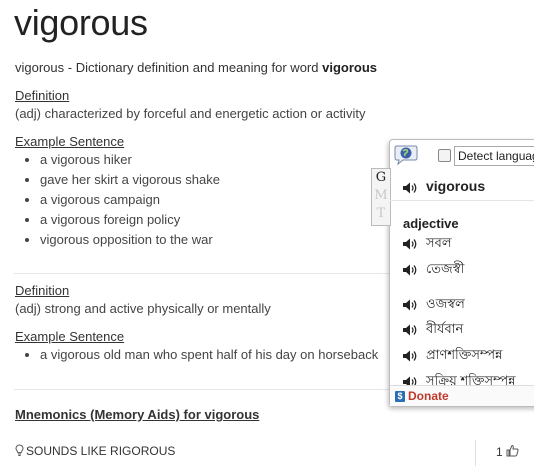 This screenshot has width=534, height=472. I want to click on dollar-icon: $, so click(400, 397).